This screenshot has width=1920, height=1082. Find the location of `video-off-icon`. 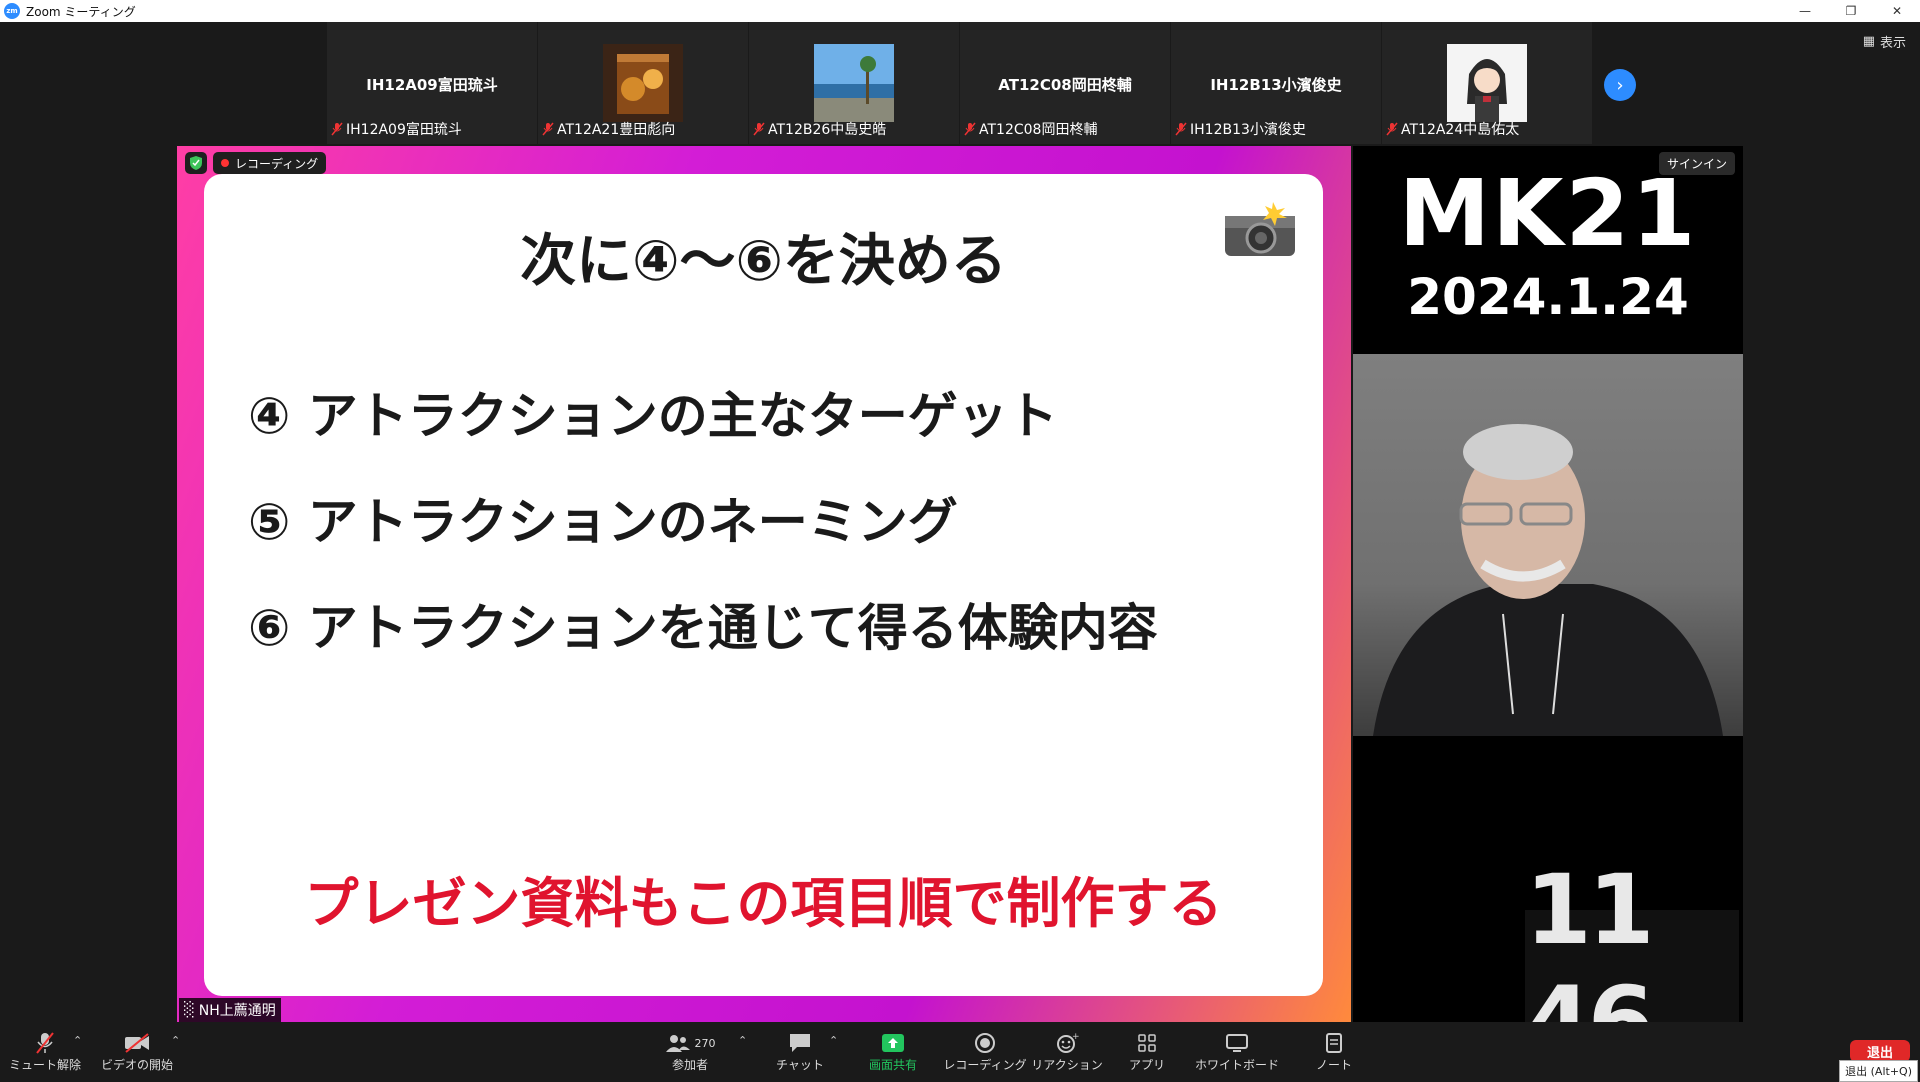

video-off-icon is located at coordinates (137, 1043).